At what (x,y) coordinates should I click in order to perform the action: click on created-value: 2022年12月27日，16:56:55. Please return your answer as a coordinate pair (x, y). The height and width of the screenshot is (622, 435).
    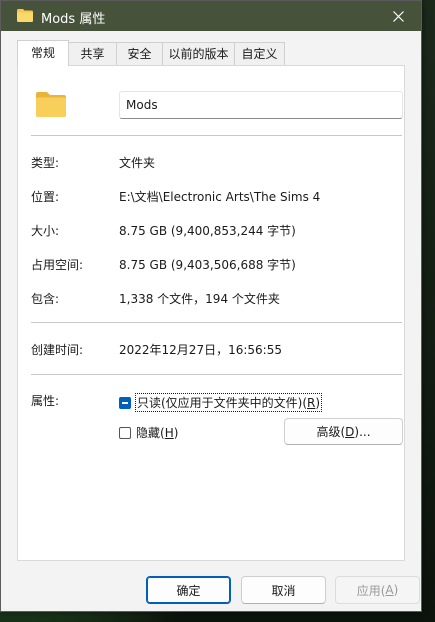
    Looking at the image, I should click on (200, 350).